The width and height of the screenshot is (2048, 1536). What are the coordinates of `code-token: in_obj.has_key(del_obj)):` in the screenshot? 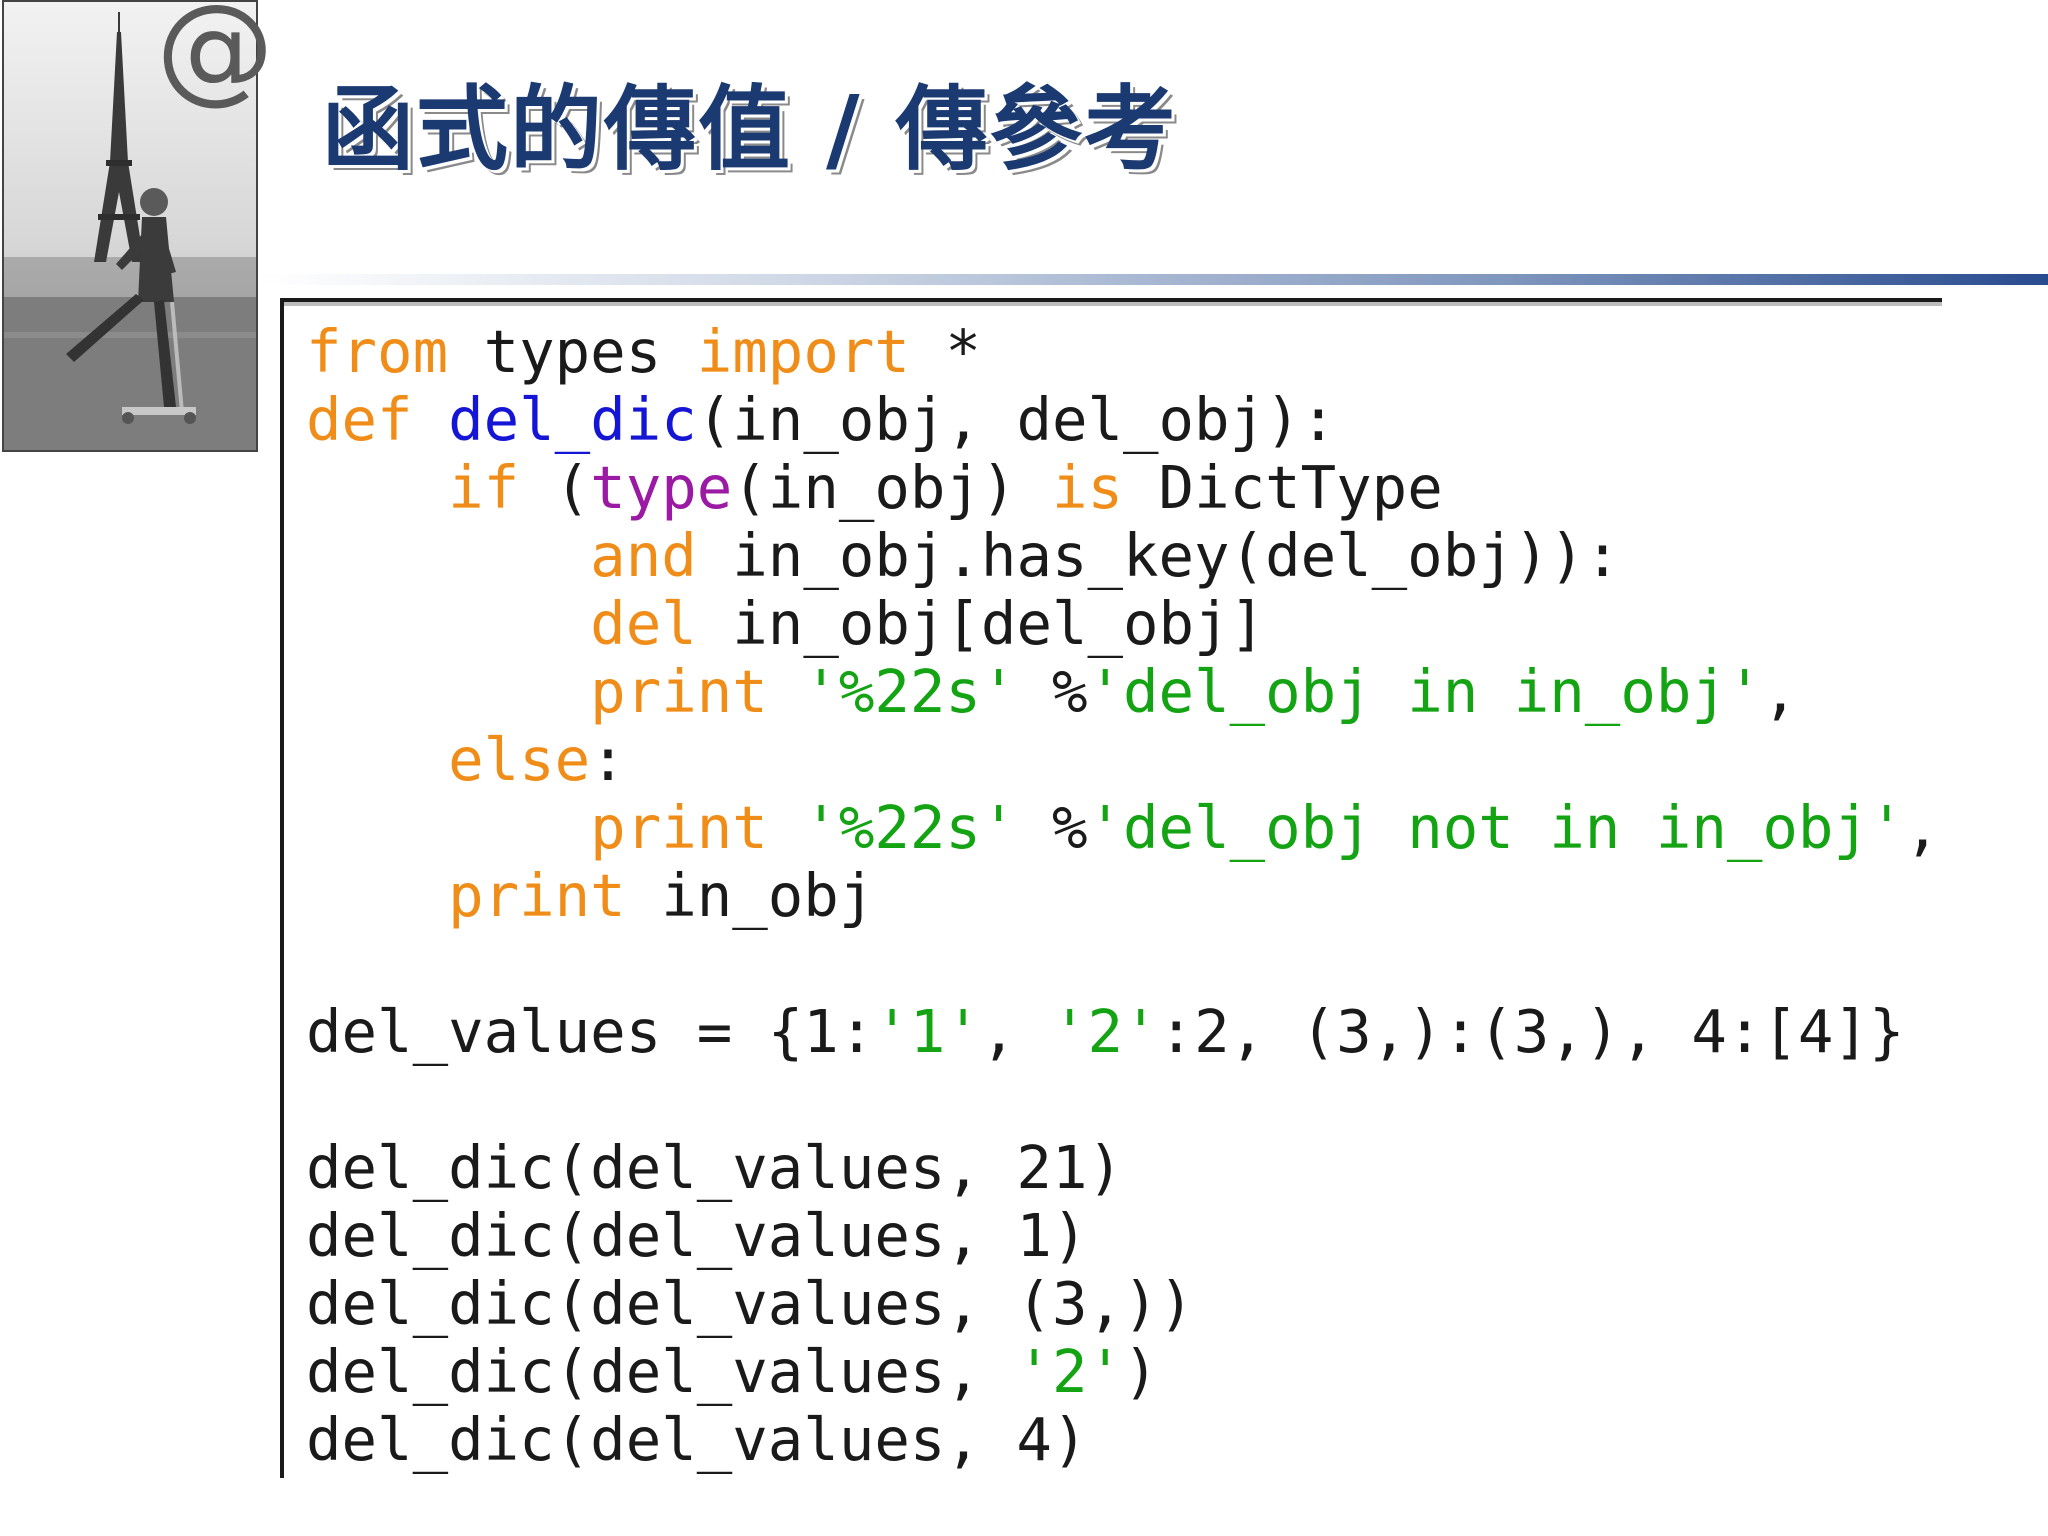 It's located at (1158, 555).